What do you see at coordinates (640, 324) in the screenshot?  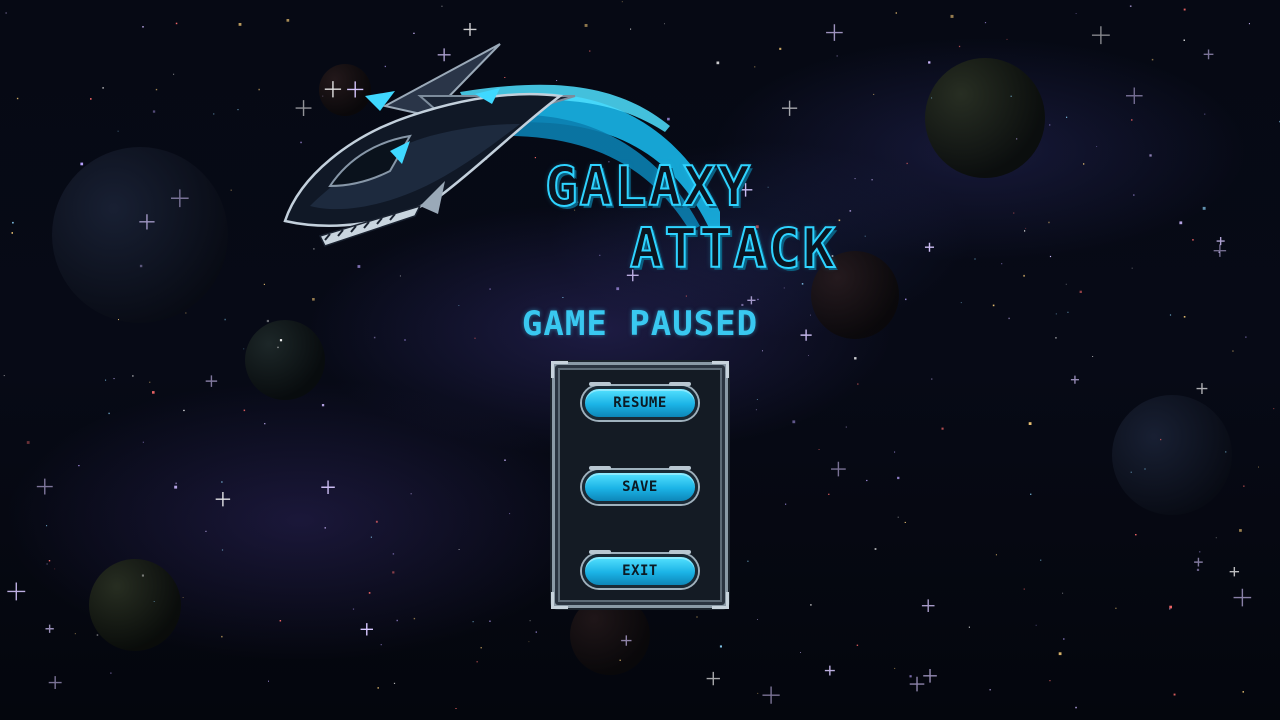 I see `game-paused-heading: GAME PAUSED` at bounding box center [640, 324].